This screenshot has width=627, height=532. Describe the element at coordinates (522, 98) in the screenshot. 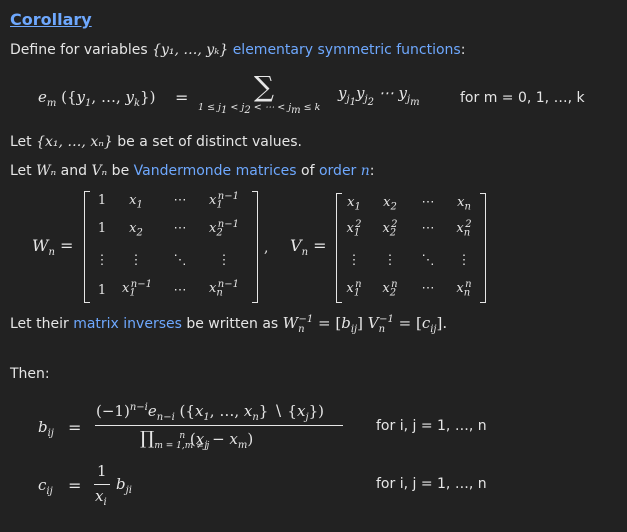

I see `em-condition: for m = 0, 1, …, k` at that location.